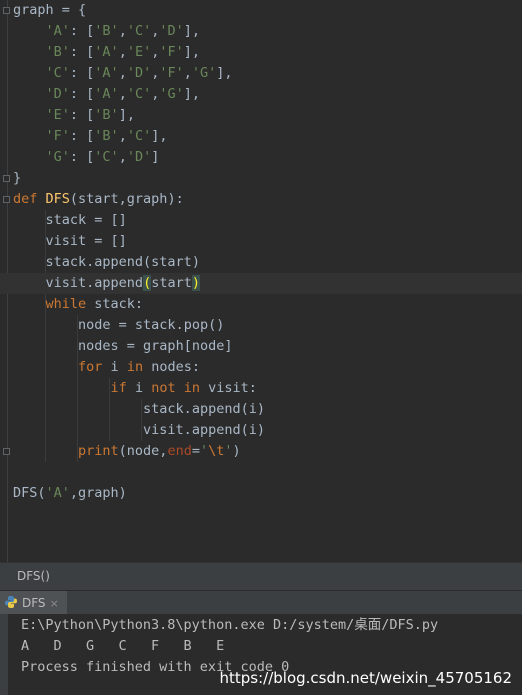  I want to click on code-line: graph = {, so click(261, 10).